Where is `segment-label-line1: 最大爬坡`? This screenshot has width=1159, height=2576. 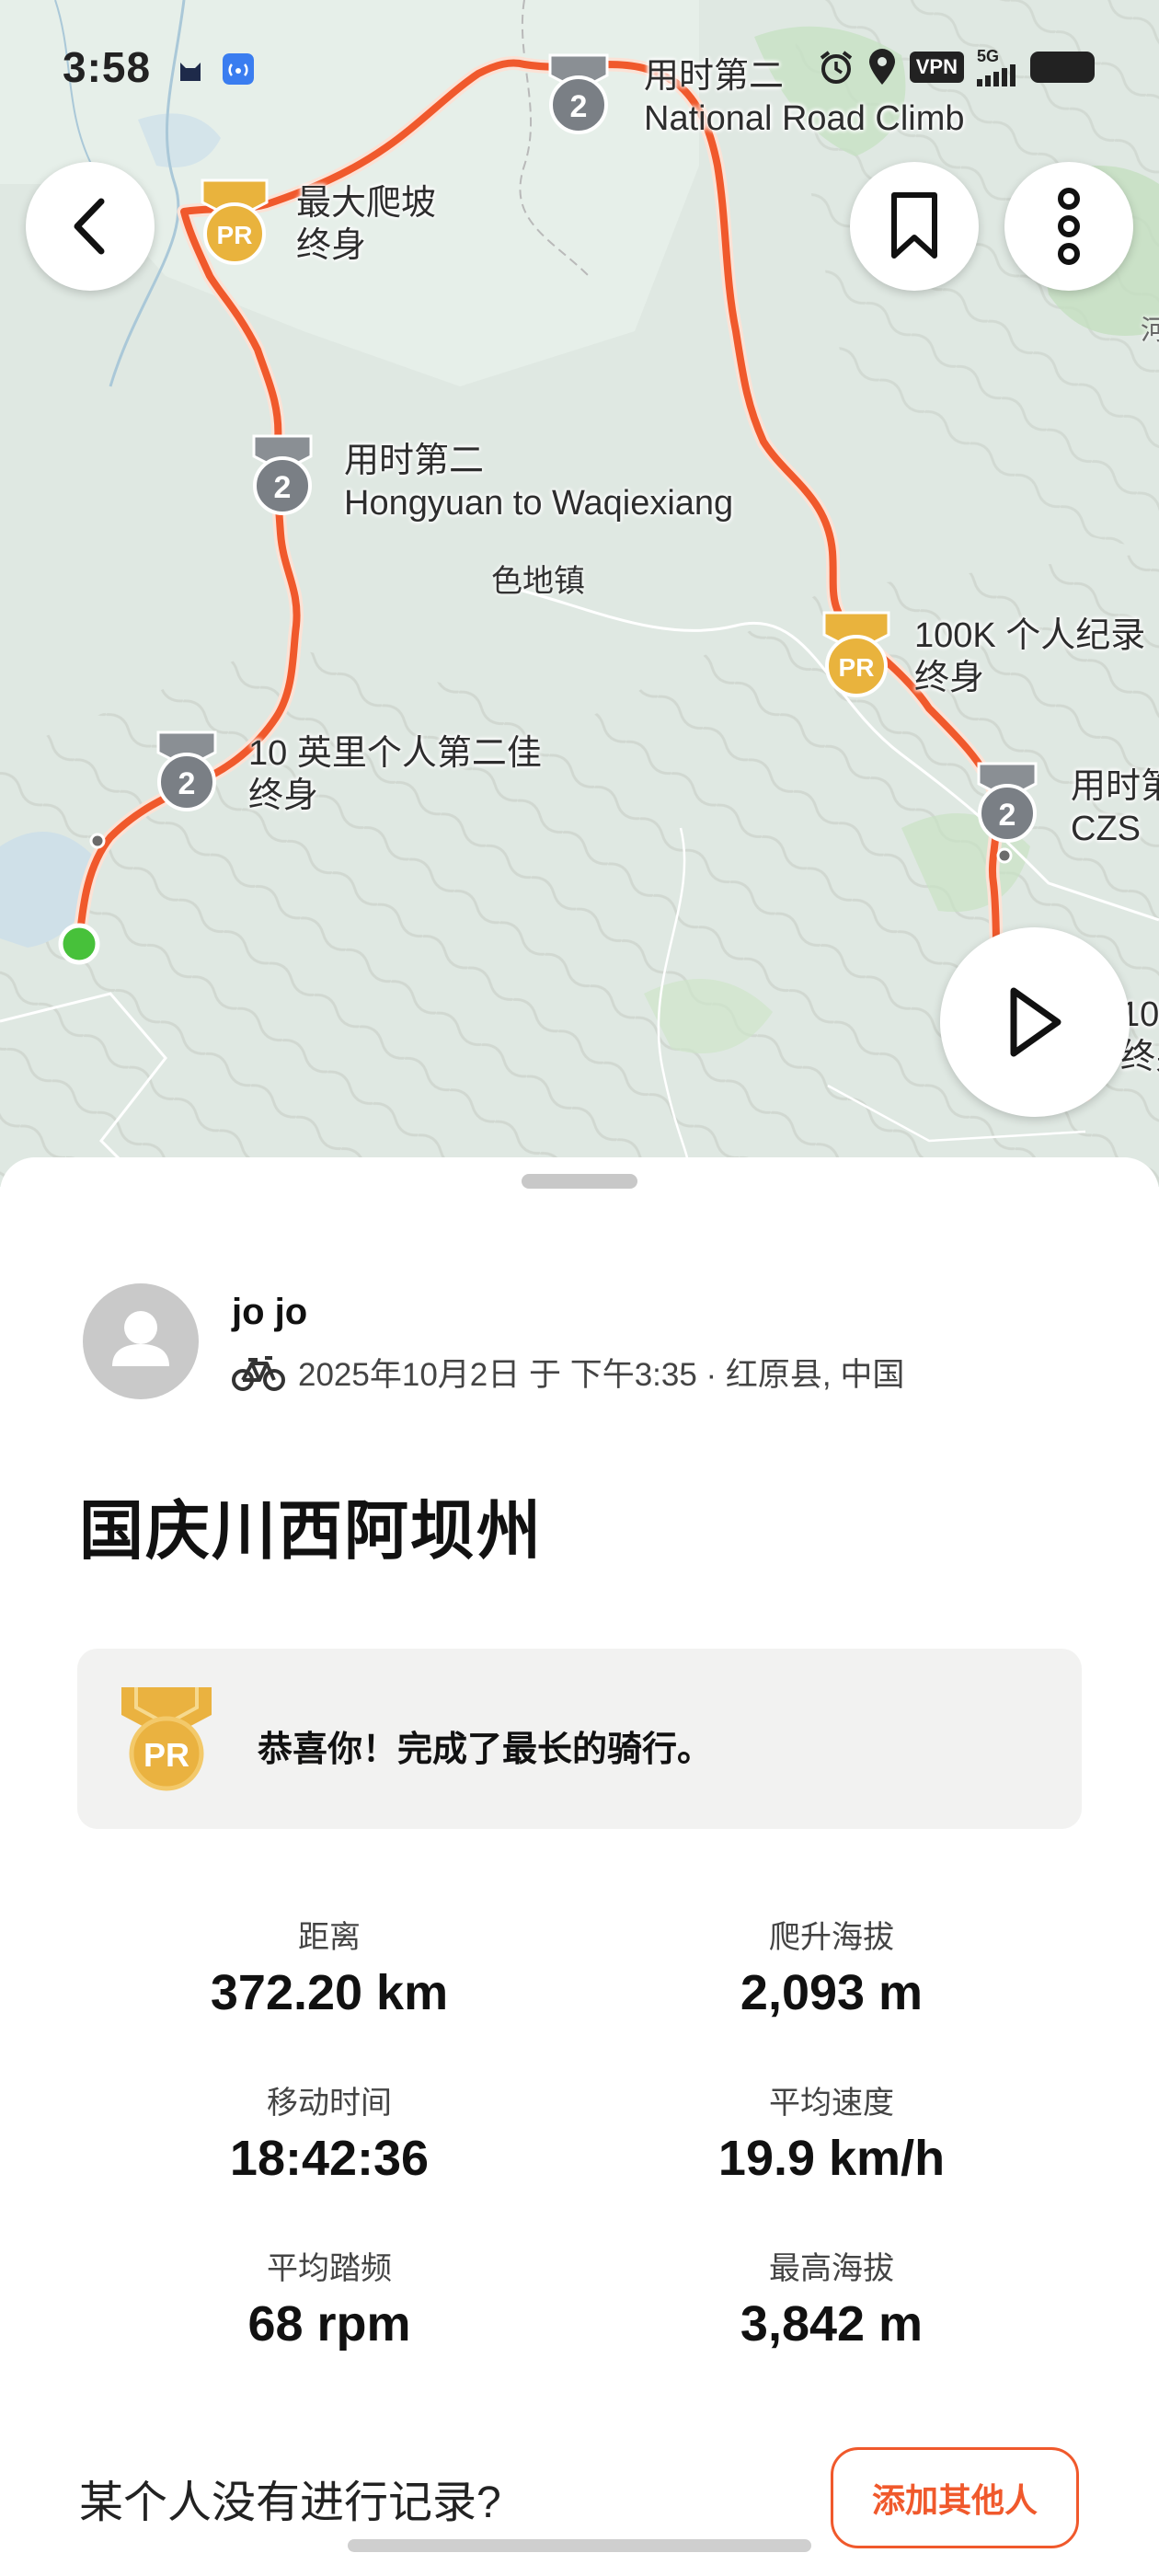
segment-label-line1: 最大爬坡 is located at coordinates (366, 203).